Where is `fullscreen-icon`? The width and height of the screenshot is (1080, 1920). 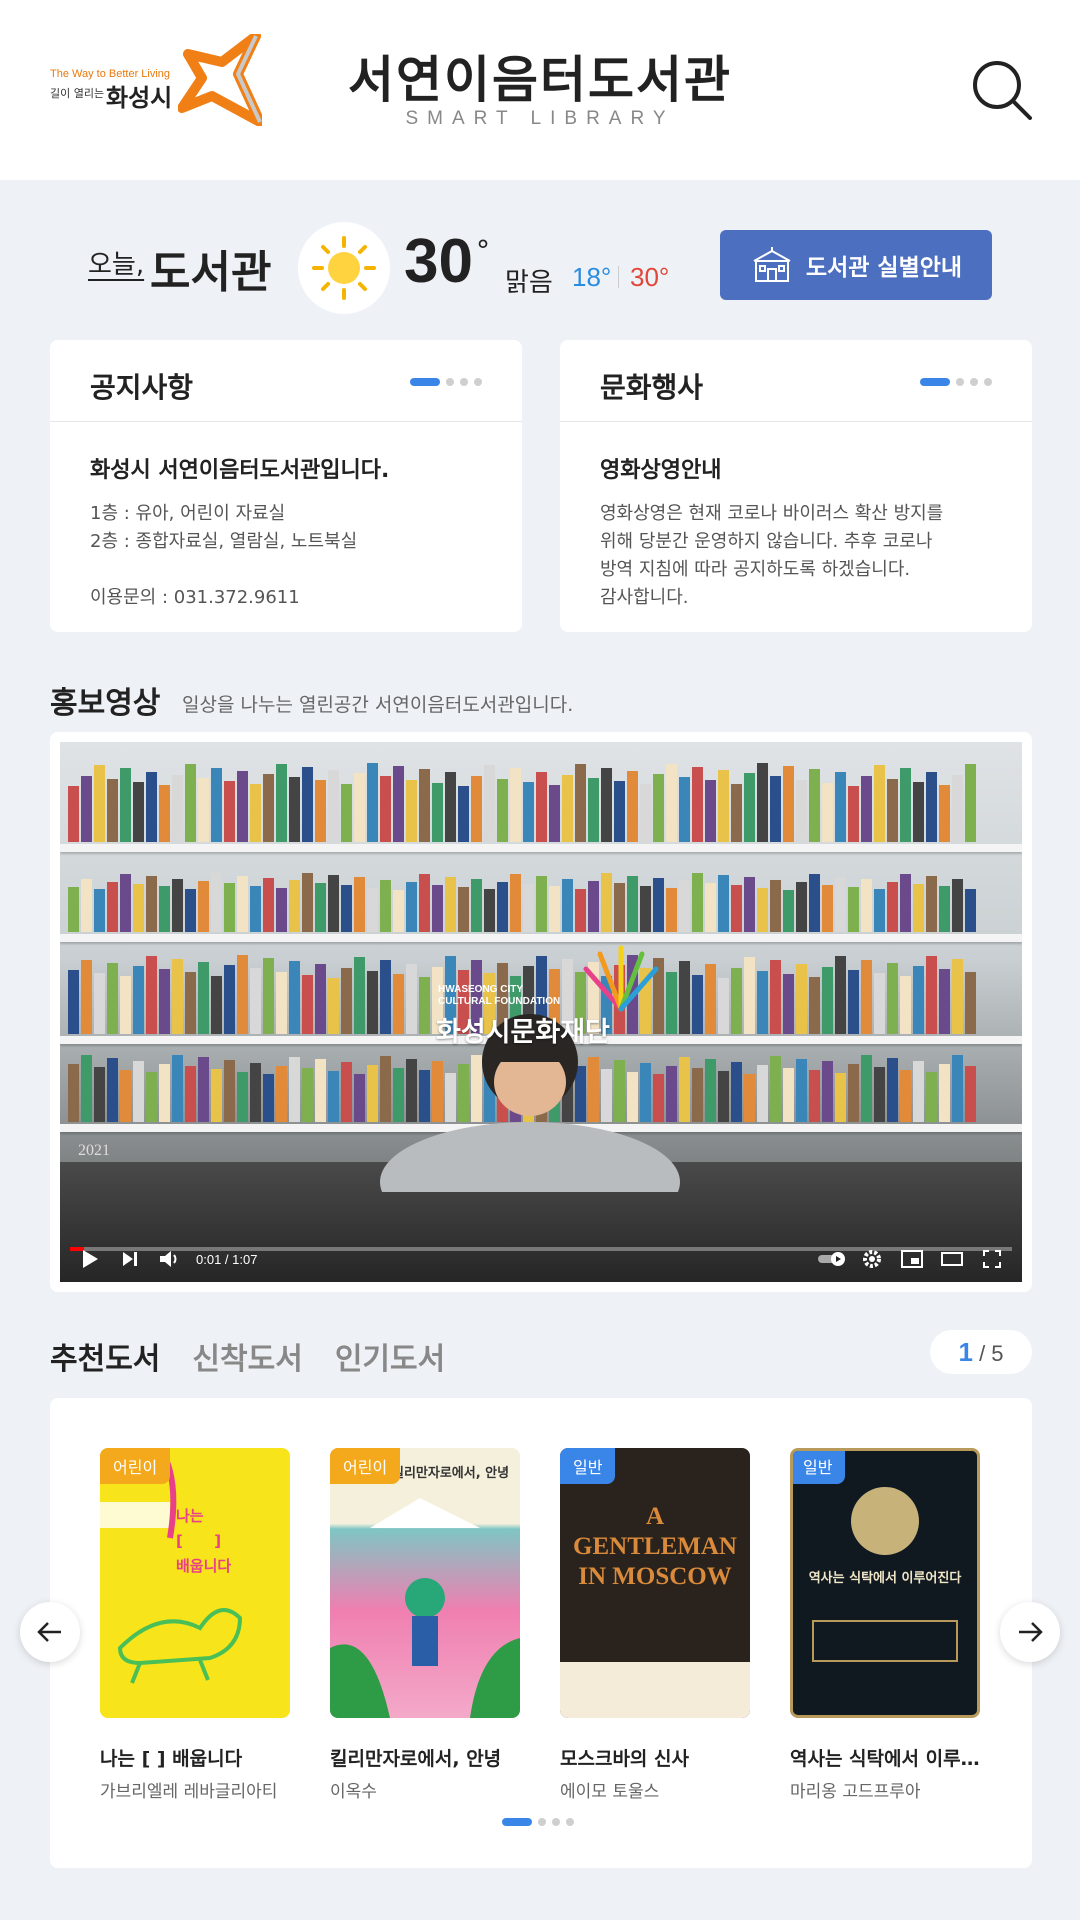 fullscreen-icon is located at coordinates (992, 1259).